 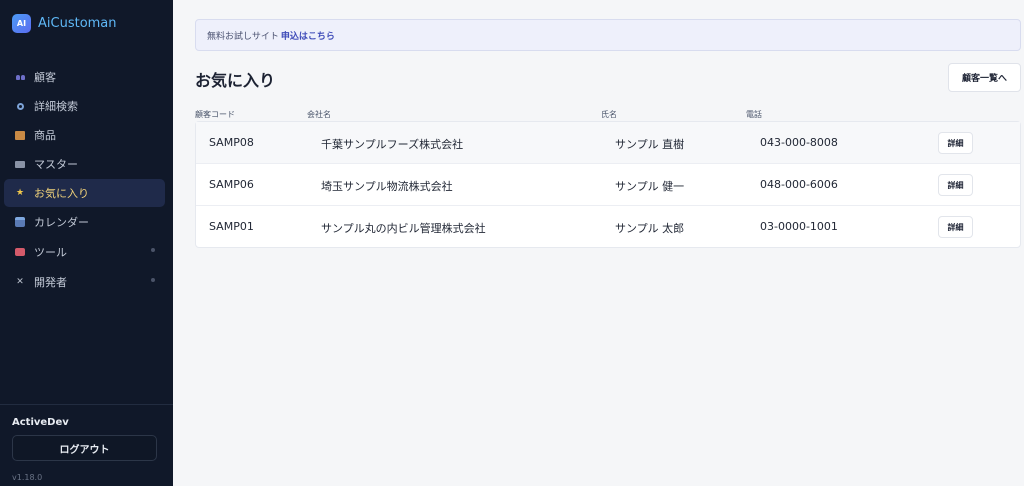 I want to click on table-header: 顧客コード 会社名 氏名 電話, so click(x=608, y=115).